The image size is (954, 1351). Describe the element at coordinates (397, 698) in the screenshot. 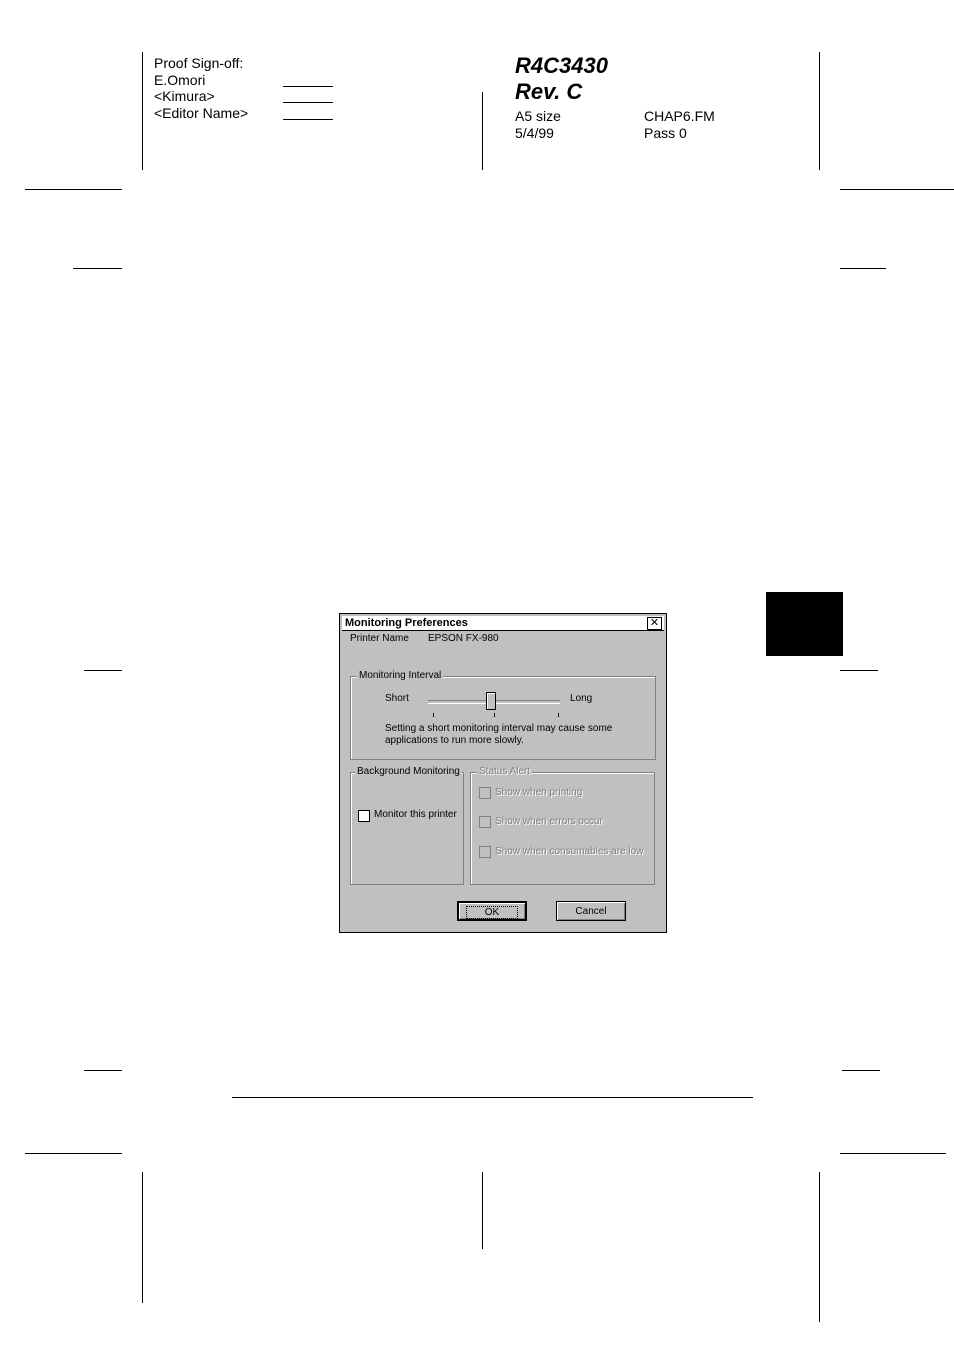

I see `short-label: Short` at that location.